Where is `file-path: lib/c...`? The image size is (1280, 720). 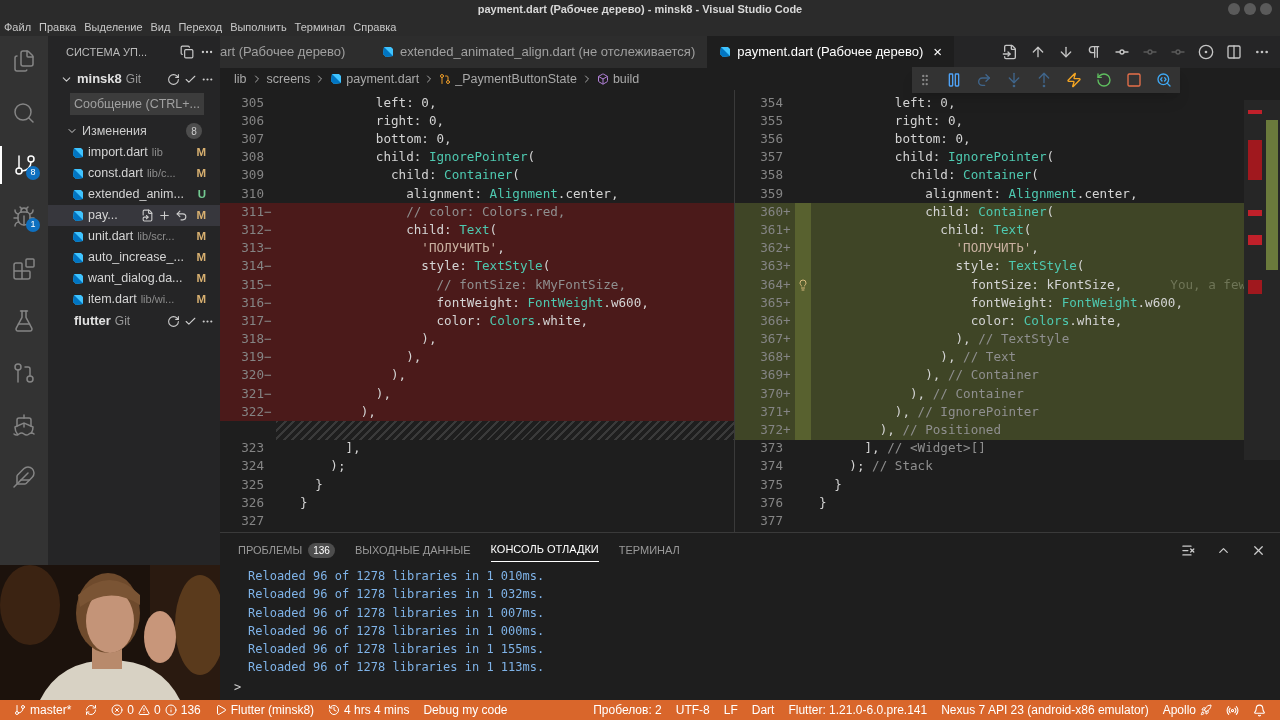 file-path: lib/c... is located at coordinates (161, 174).